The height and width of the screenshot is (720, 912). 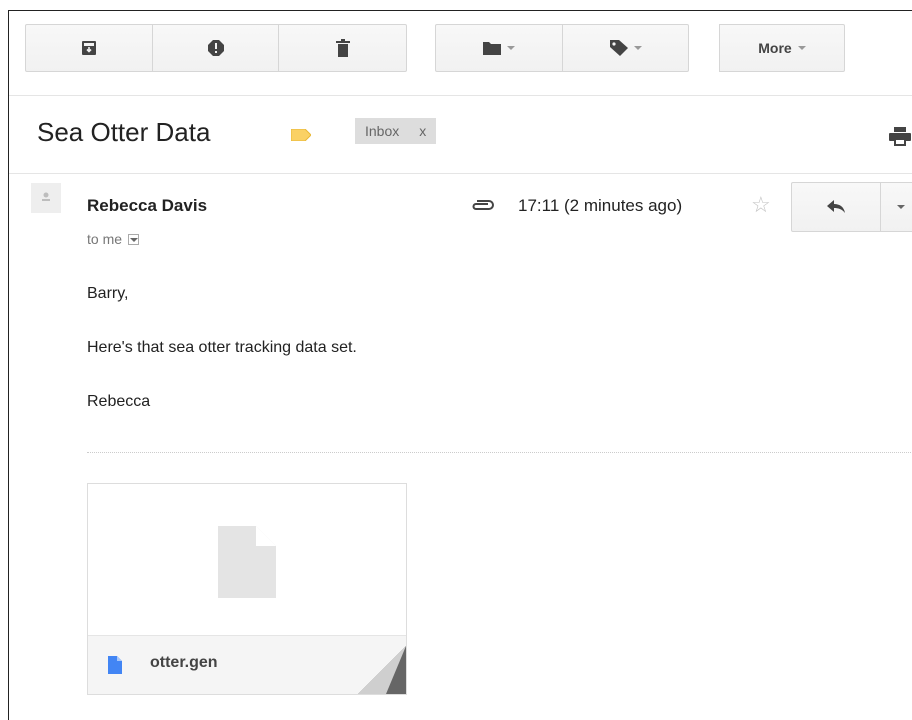 I want to click on attachment-footer: otter.gen, so click(x=247, y=664).